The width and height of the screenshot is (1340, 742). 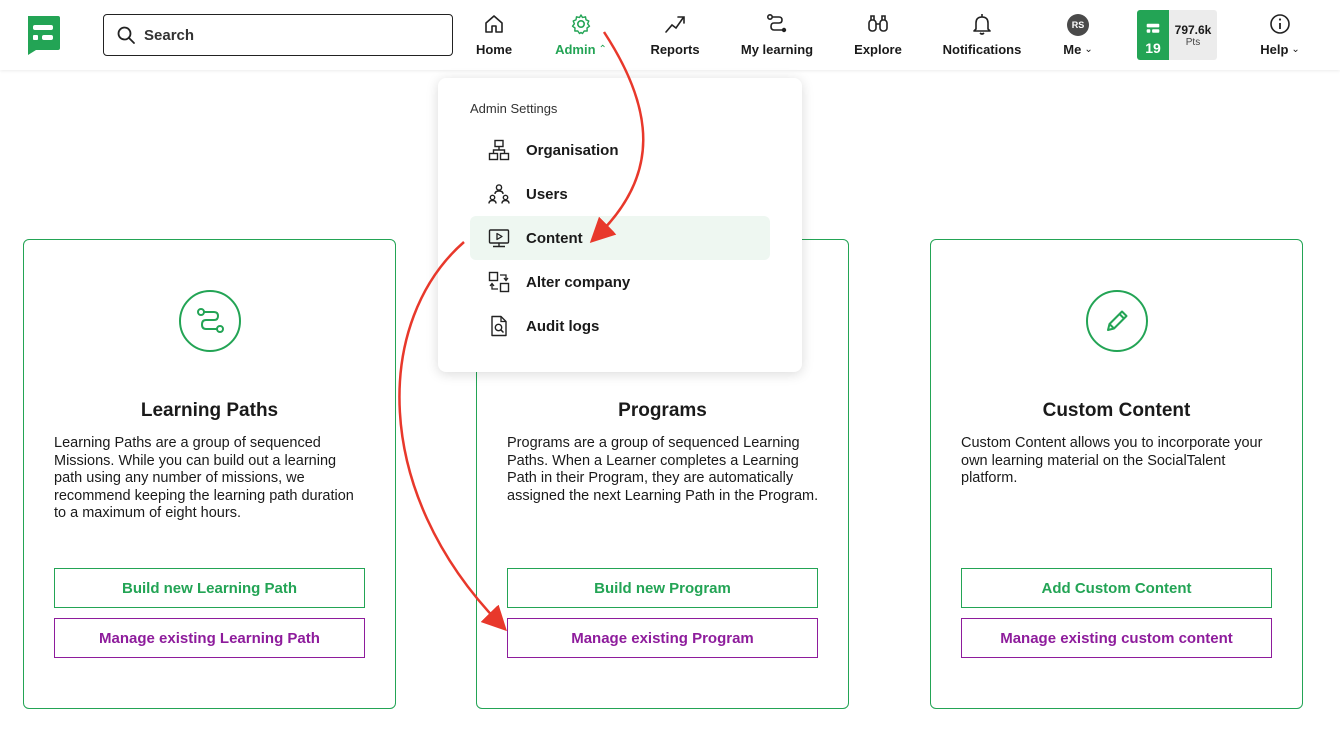 What do you see at coordinates (777, 36) in the screenshot?
I see `nav-my-learning: My learning` at bounding box center [777, 36].